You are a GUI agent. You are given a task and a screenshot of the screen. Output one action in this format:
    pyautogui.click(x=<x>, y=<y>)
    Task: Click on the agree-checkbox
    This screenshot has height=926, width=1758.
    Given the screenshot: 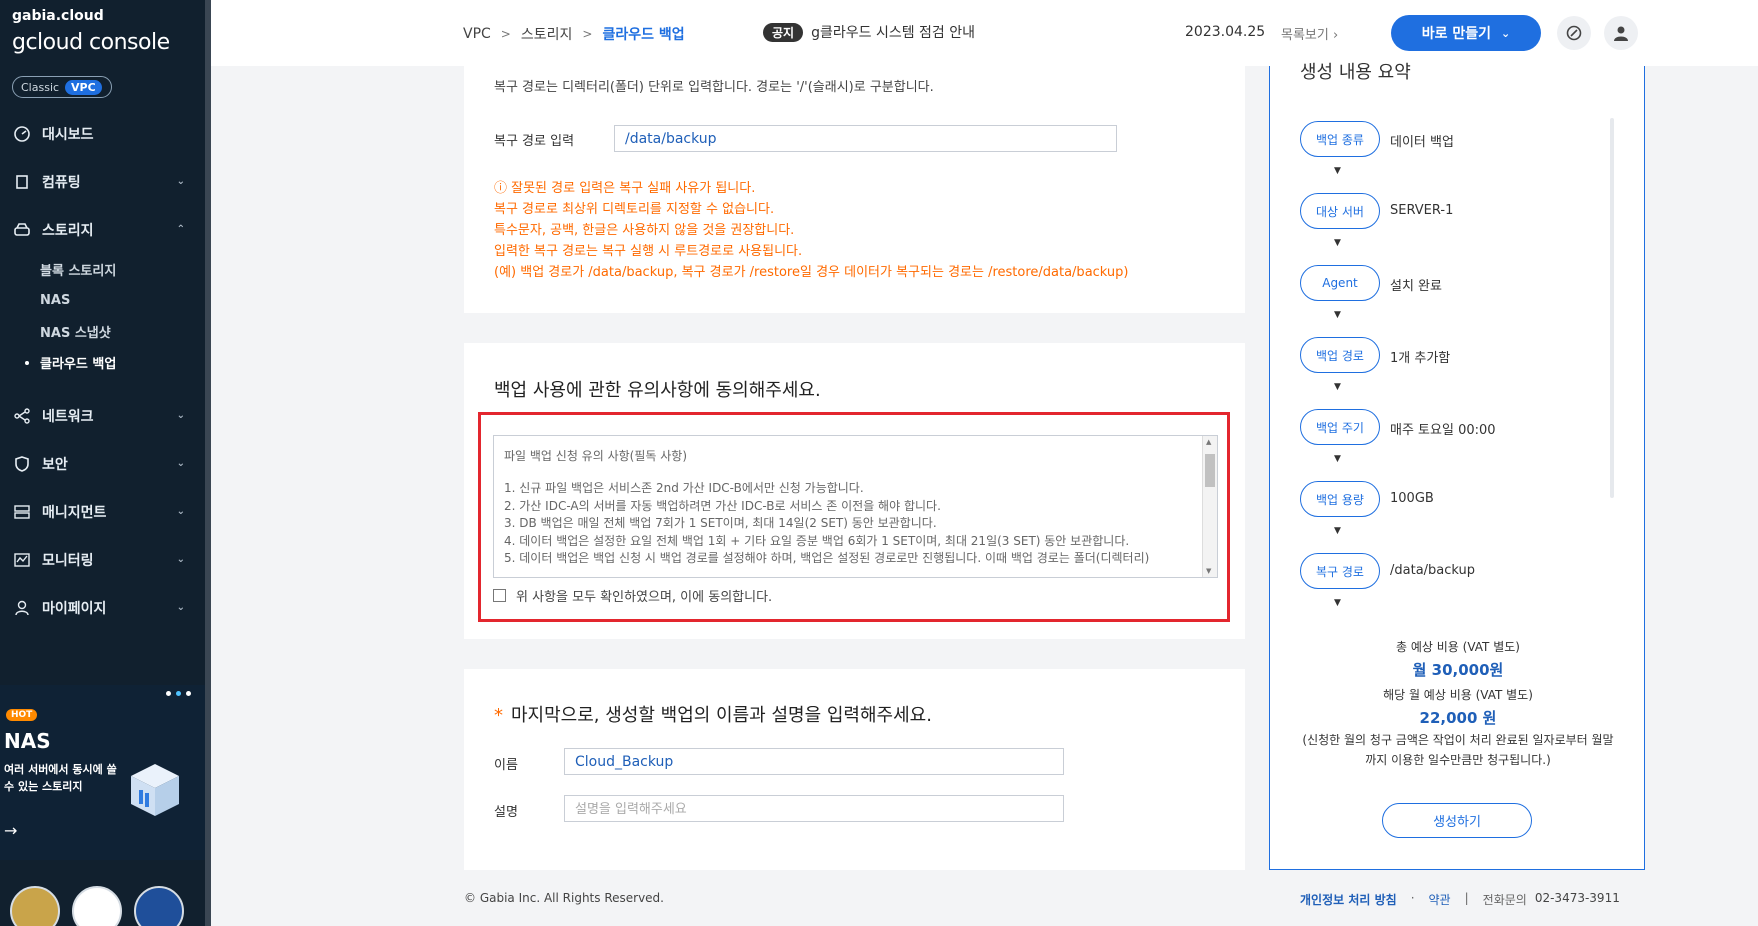 What is the action you would take?
    pyautogui.click(x=499, y=595)
    